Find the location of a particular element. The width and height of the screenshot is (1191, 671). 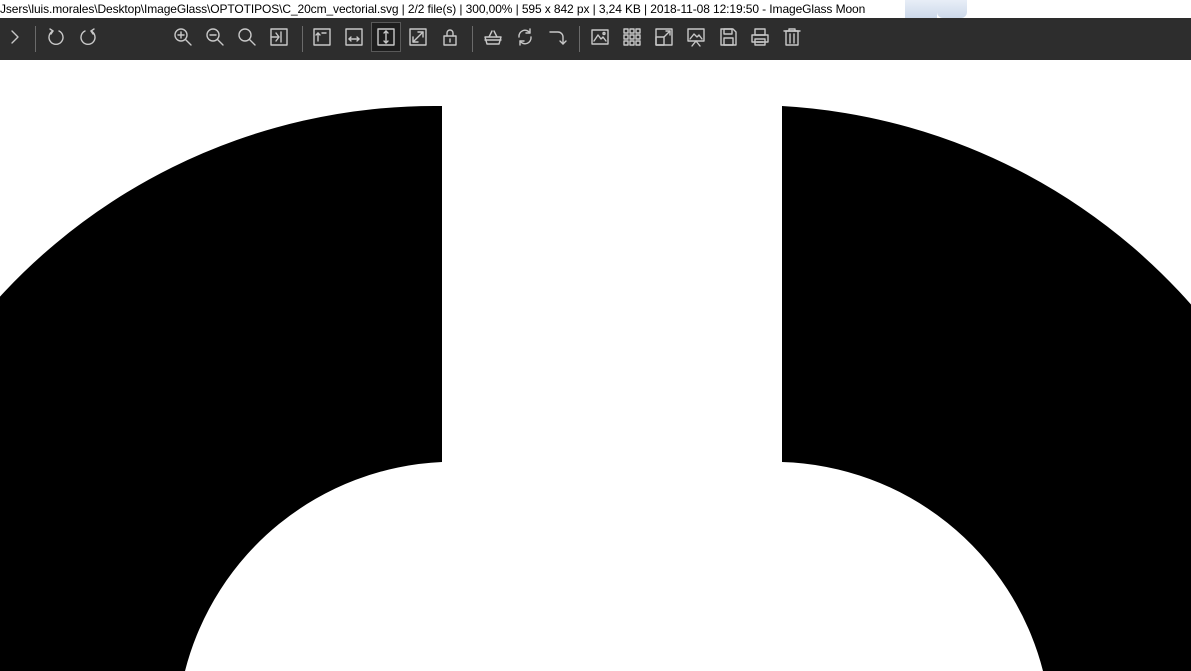

slideshow-icon is located at coordinates (696, 37).